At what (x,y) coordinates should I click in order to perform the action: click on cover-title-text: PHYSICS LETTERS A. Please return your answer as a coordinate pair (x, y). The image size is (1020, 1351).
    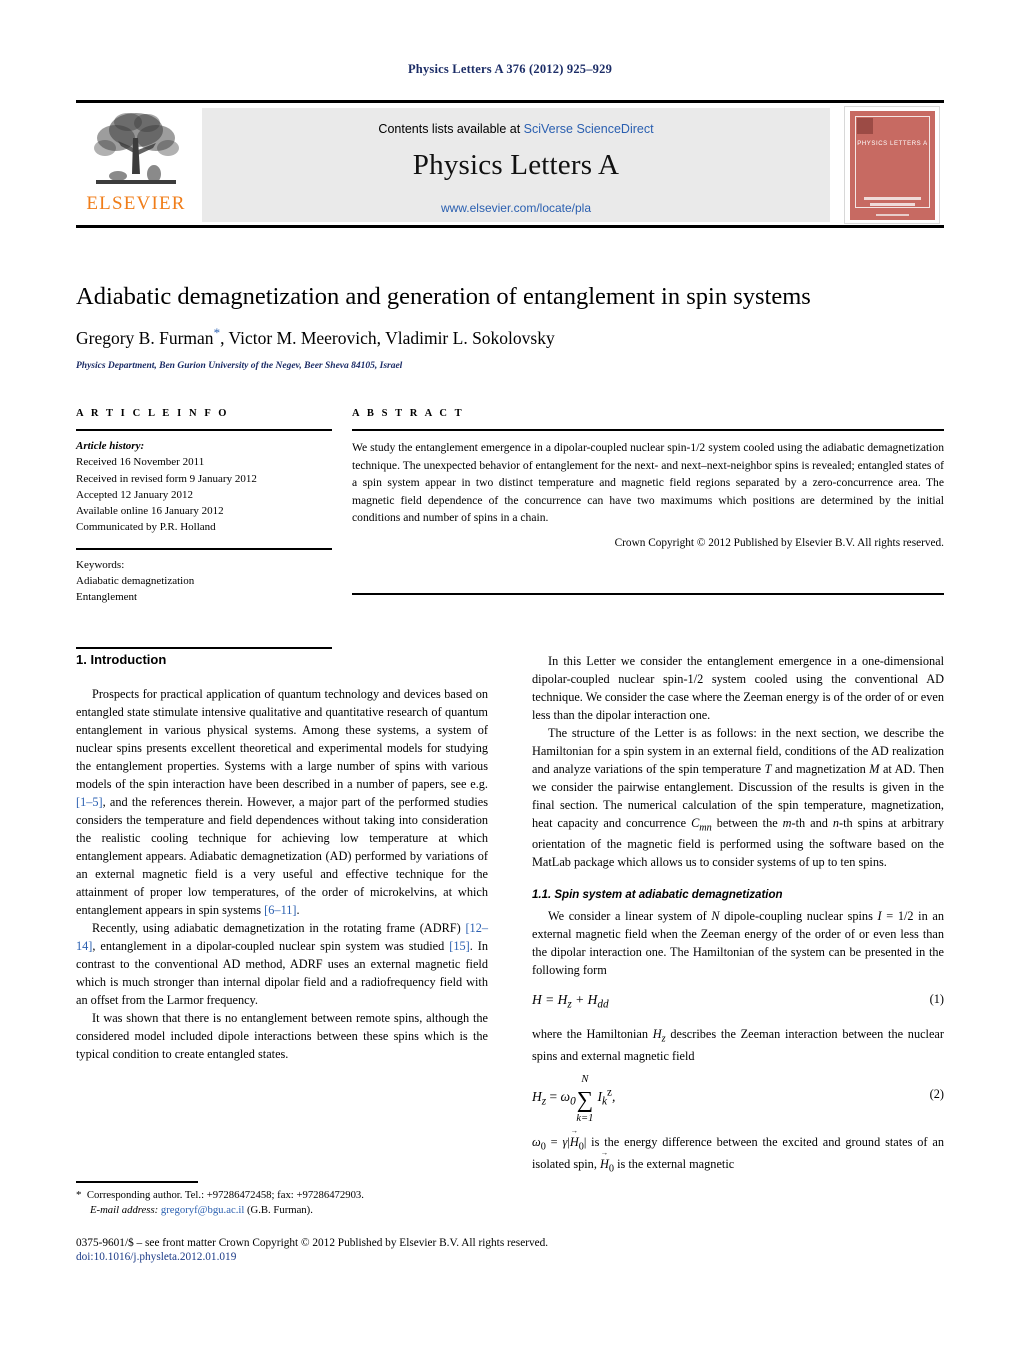
    Looking at the image, I should click on (892, 144).